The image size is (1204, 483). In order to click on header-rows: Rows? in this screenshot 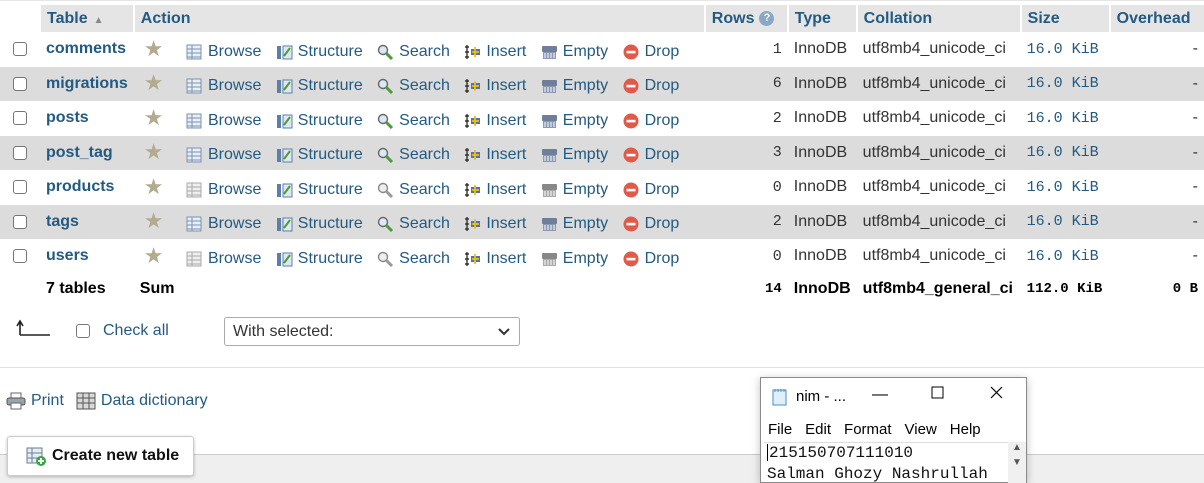, I will do `click(746, 18)`.